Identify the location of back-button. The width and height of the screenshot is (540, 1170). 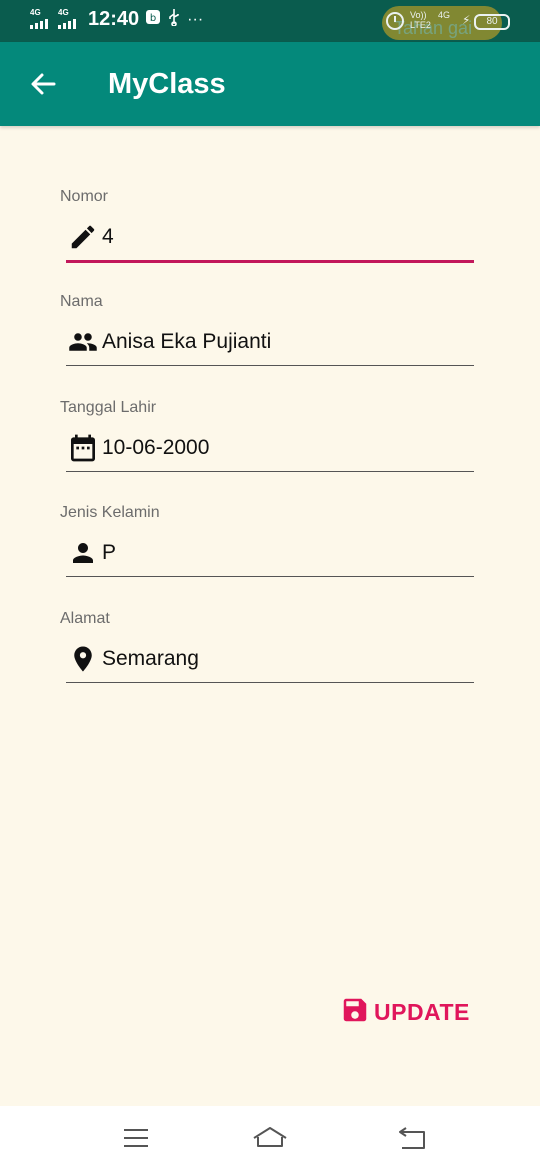
(44, 84).